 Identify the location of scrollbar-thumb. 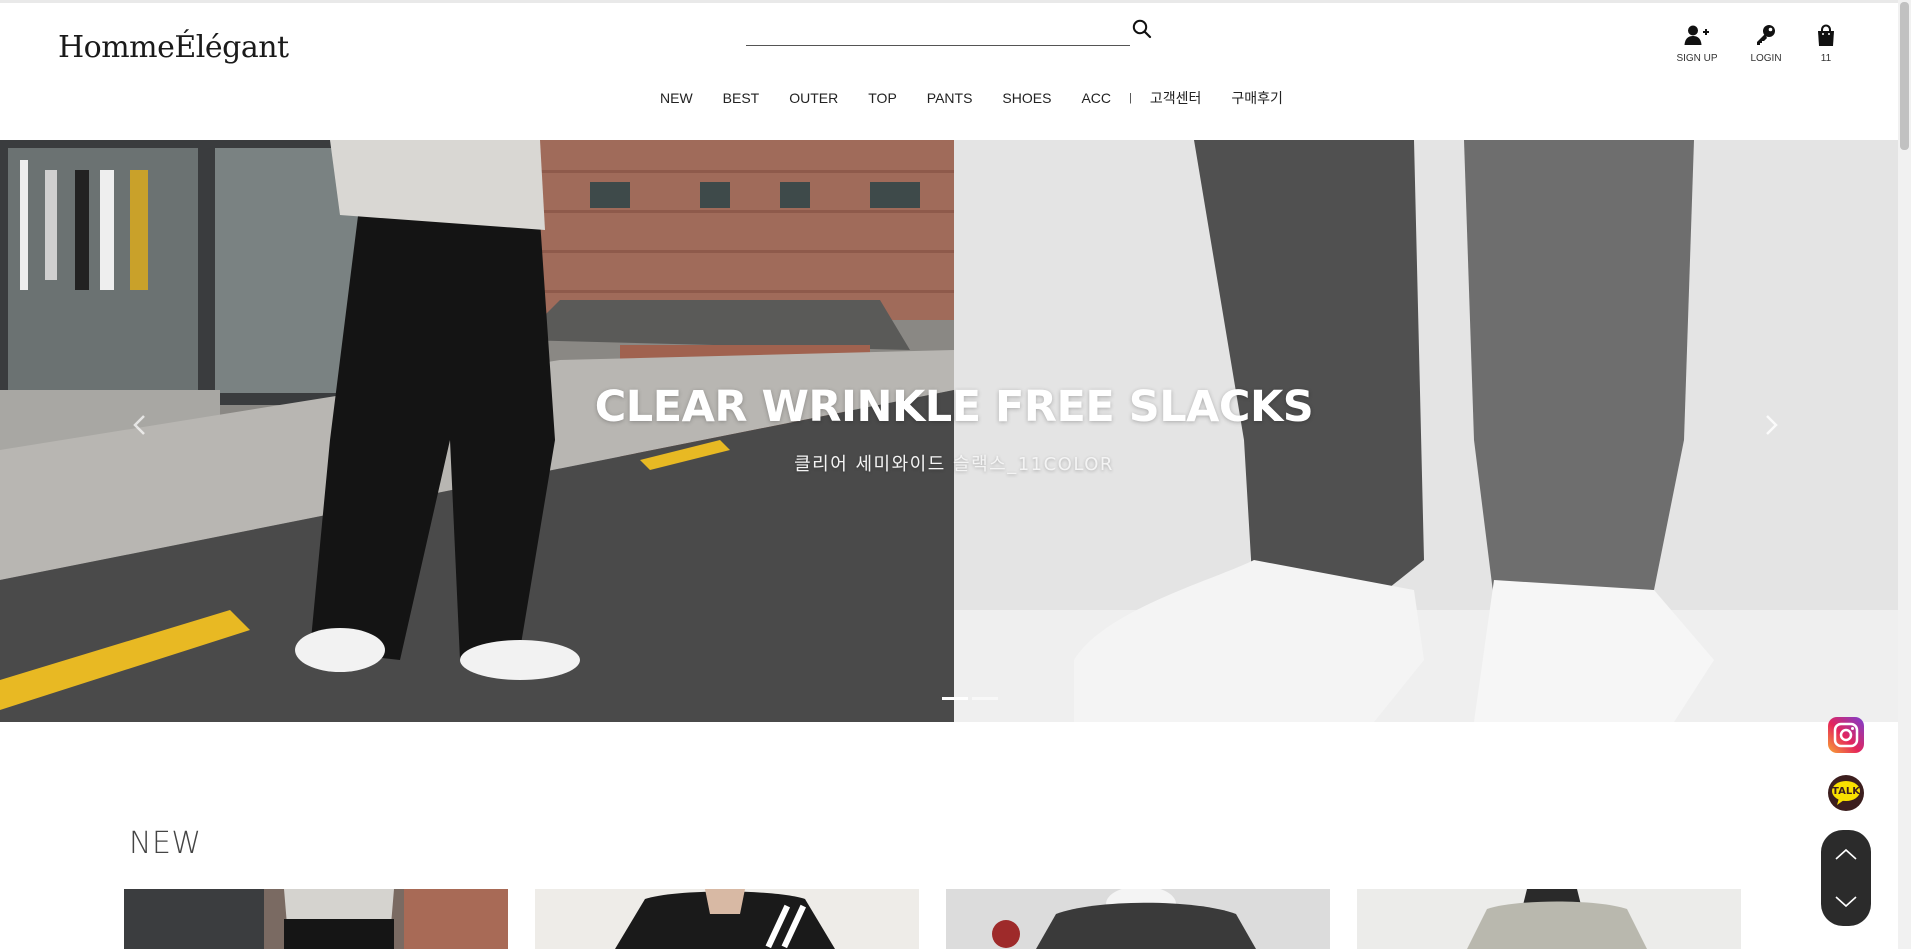
(1904, 76).